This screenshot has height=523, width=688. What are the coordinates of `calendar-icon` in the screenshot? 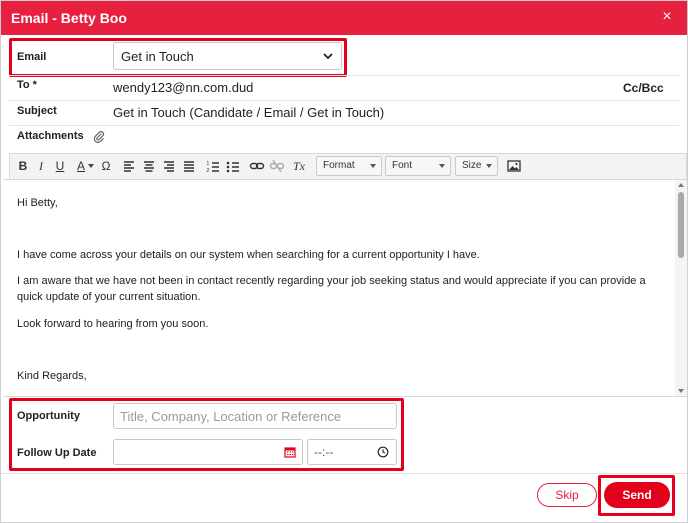 It's located at (290, 452).